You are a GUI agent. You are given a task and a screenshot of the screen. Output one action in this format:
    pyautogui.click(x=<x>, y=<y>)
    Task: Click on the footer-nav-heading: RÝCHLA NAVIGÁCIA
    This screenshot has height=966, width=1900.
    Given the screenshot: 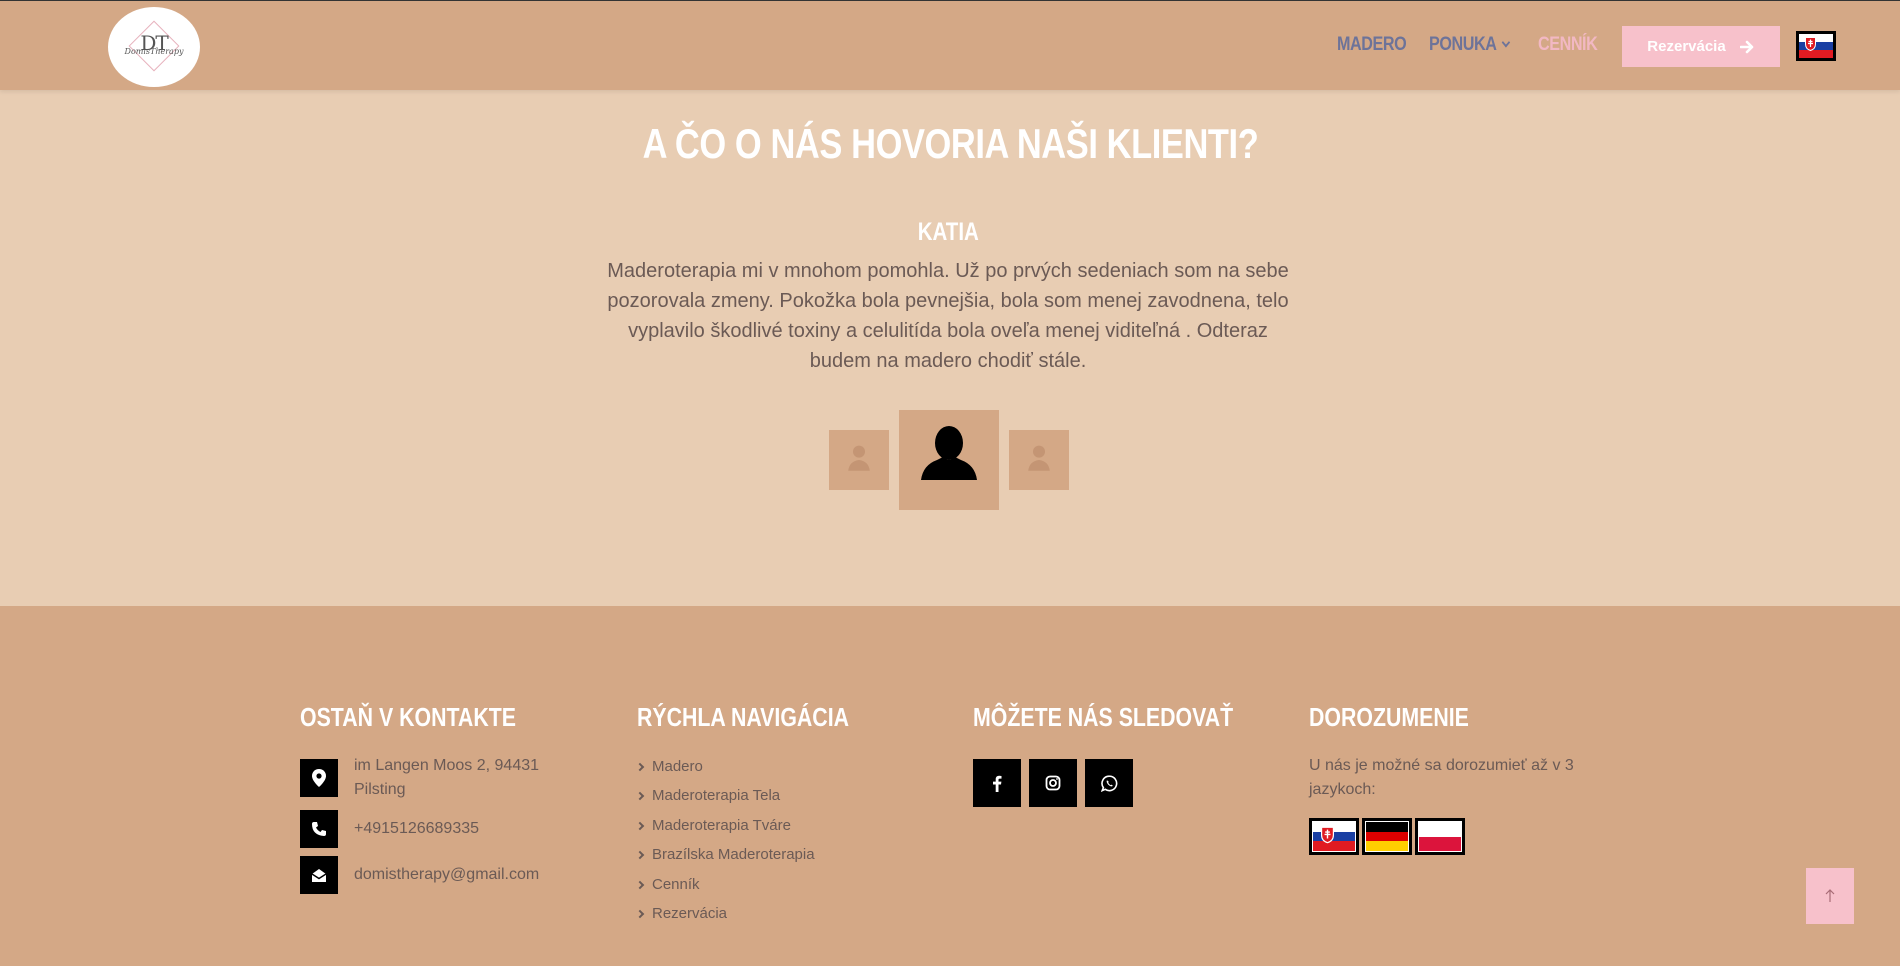 What is the action you would take?
    pyautogui.click(x=743, y=717)
    